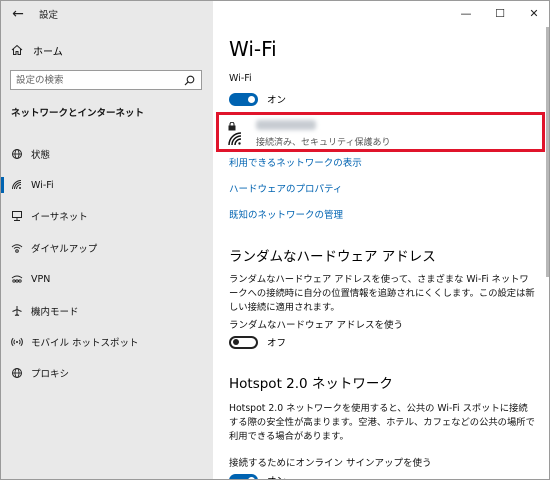 The height and width of the screenshot is (480, 550). Describe the element at coordinates (107, 247) in the screenshot. I see `sidebar-item-dialup: ダイヤルアップ` at that location.